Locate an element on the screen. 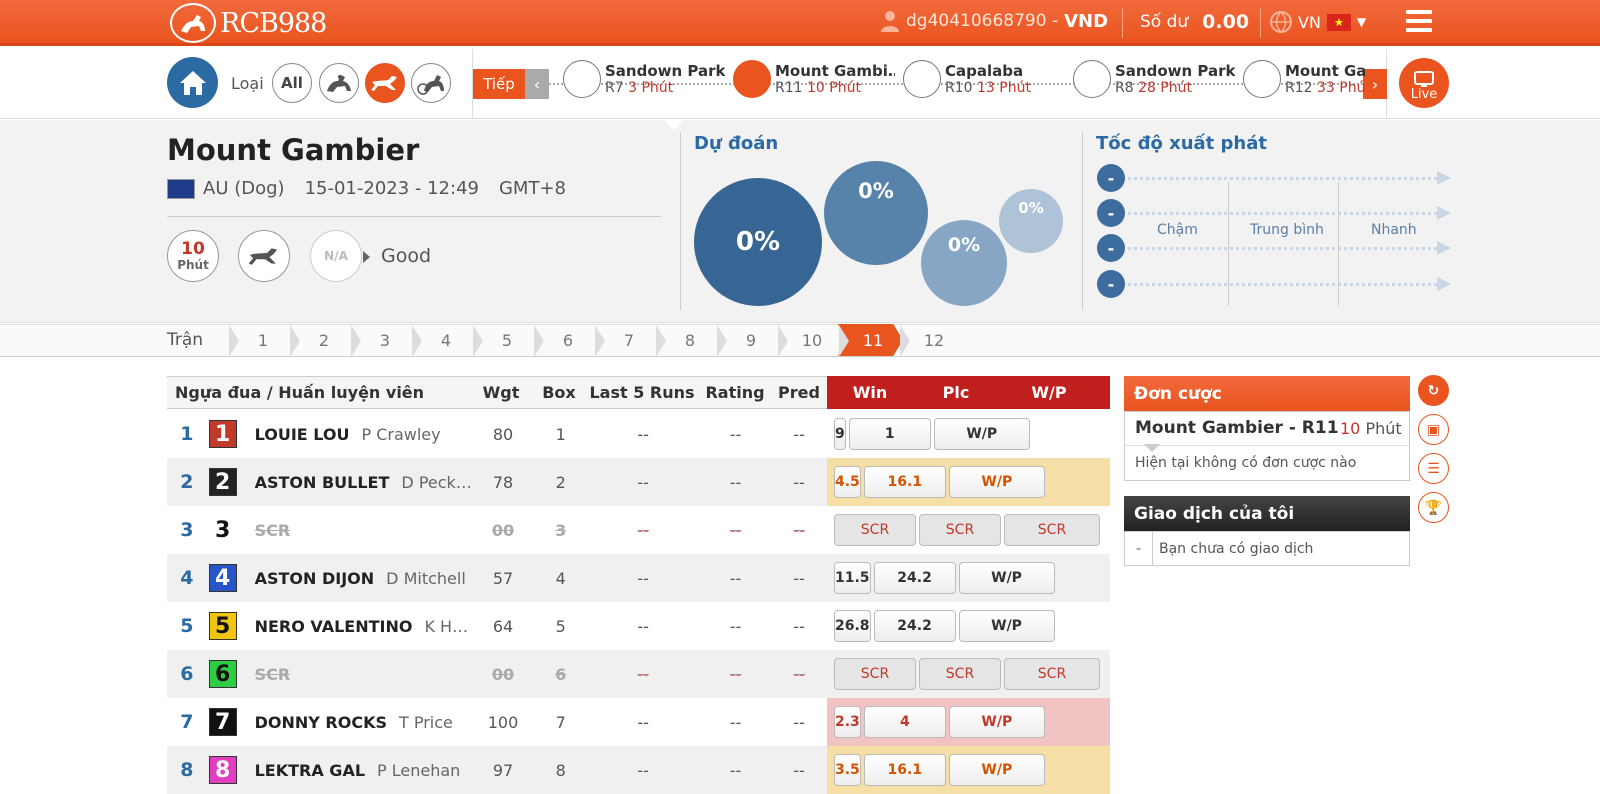 This screenshot has height=794, width=1600. logo: RCB988 is located at coordinates (248, 23).